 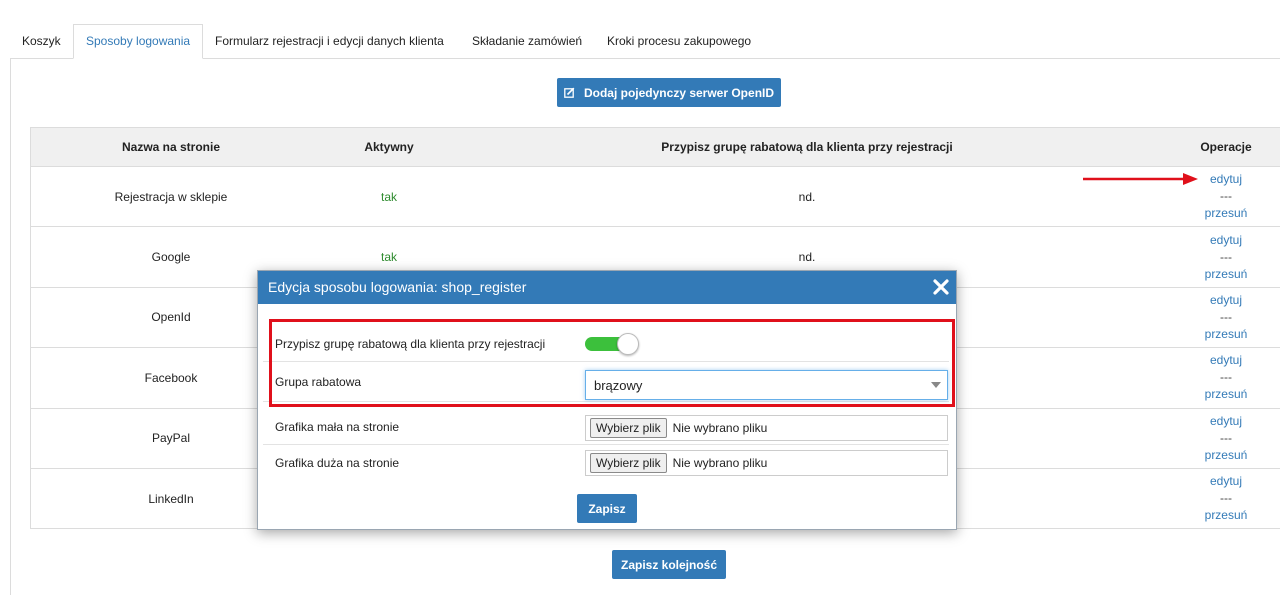 I want to click on row-discount: nd., so click(x=807, y=196).